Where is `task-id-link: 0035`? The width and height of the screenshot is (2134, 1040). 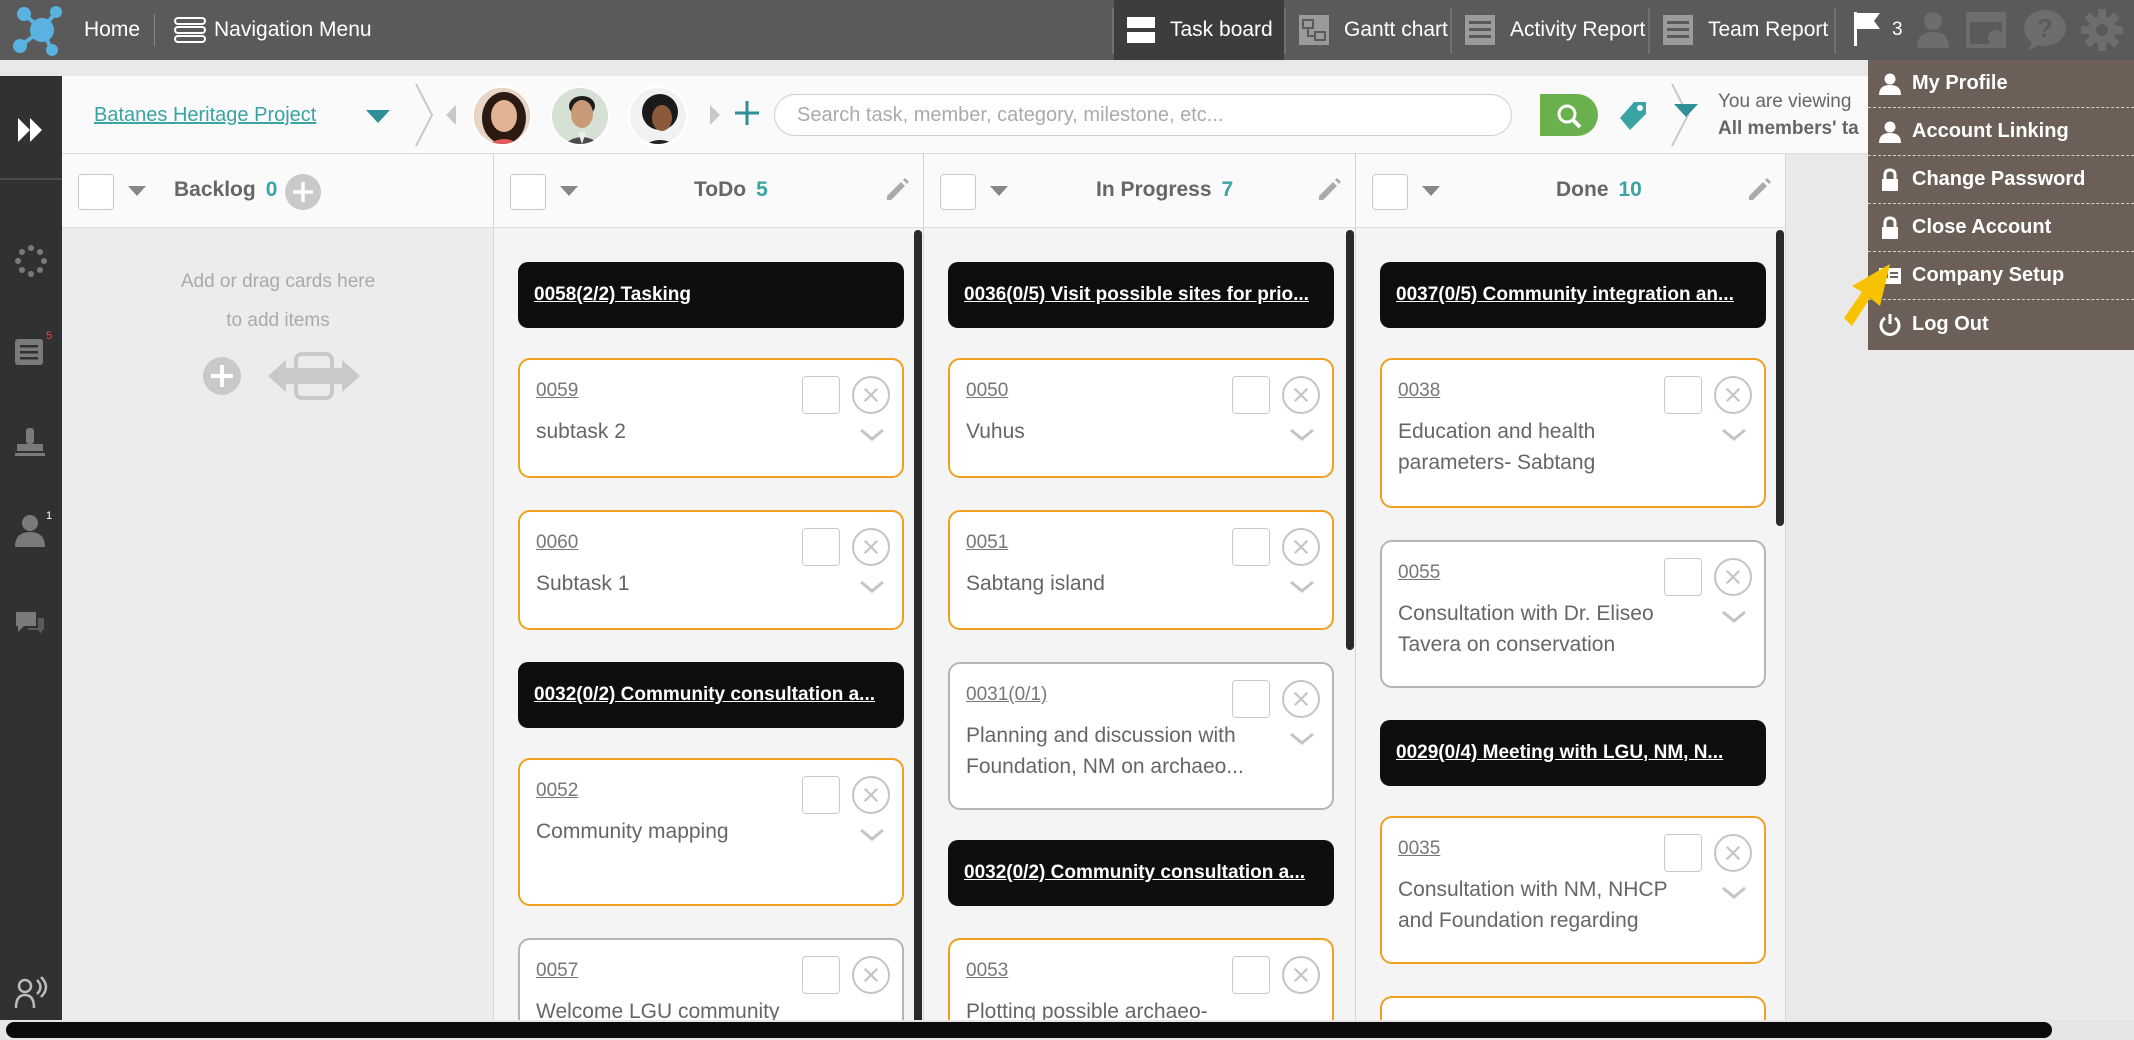
task-id-link: 0035 is located at coordinates (1419, 849).